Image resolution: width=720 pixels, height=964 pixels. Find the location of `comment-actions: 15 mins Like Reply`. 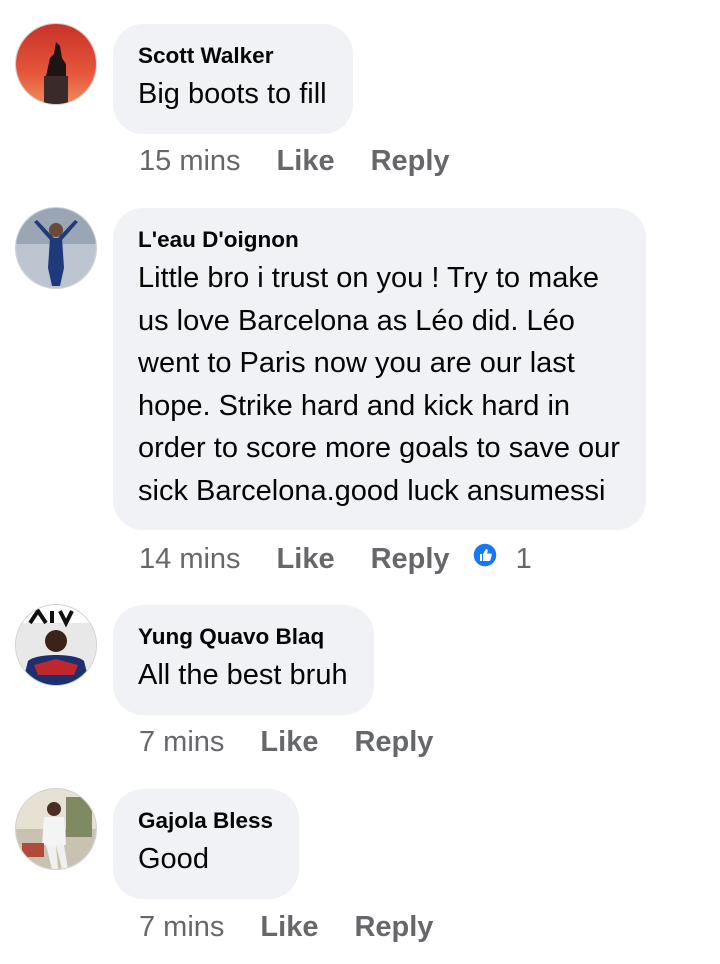

comment-actions: 15 mins Like Reply is located at coordinates (312, 161).